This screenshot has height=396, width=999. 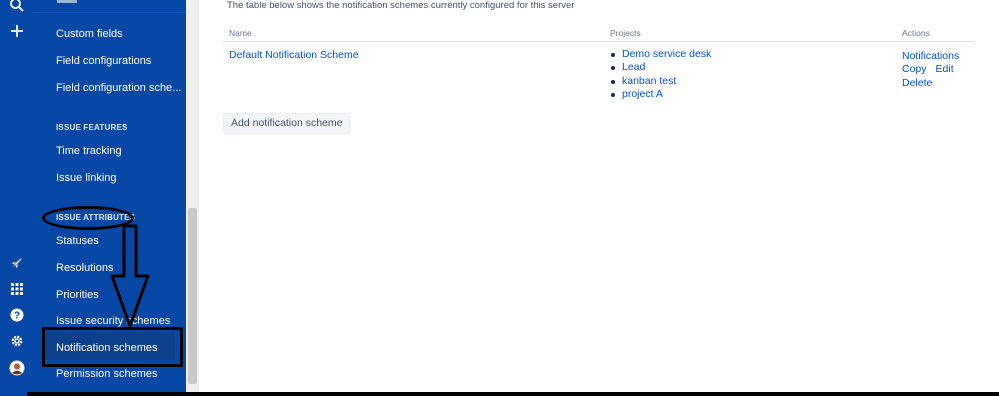 I want to click on global-nav-rail: ?, so click(x=16, y=198).